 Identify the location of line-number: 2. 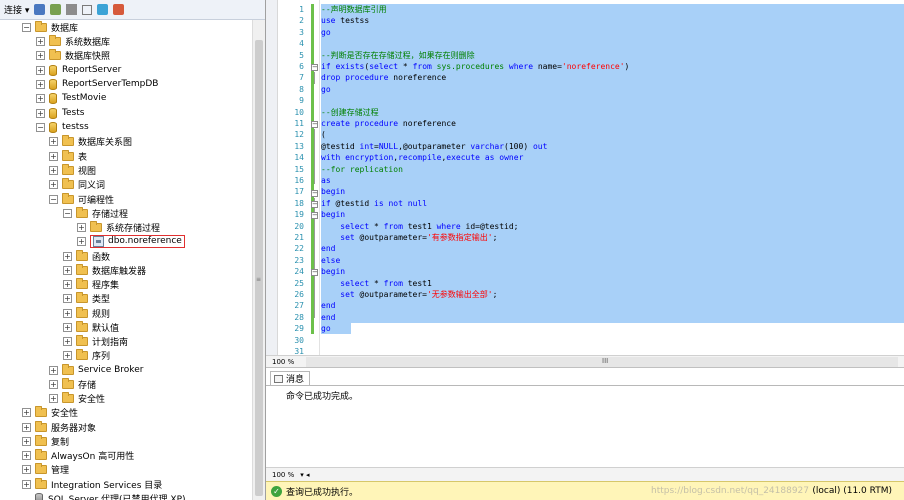
(301, 21).